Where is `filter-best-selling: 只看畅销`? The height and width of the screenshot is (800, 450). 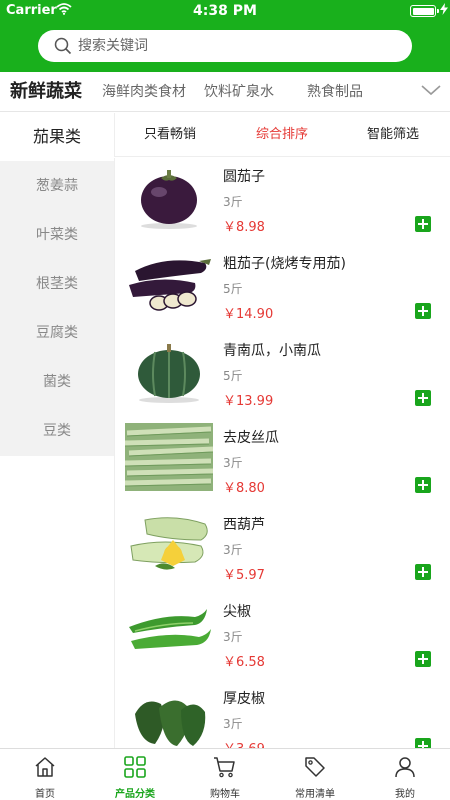 filter-best-selling: 只看畅销 is located at coordinates (170, 135).